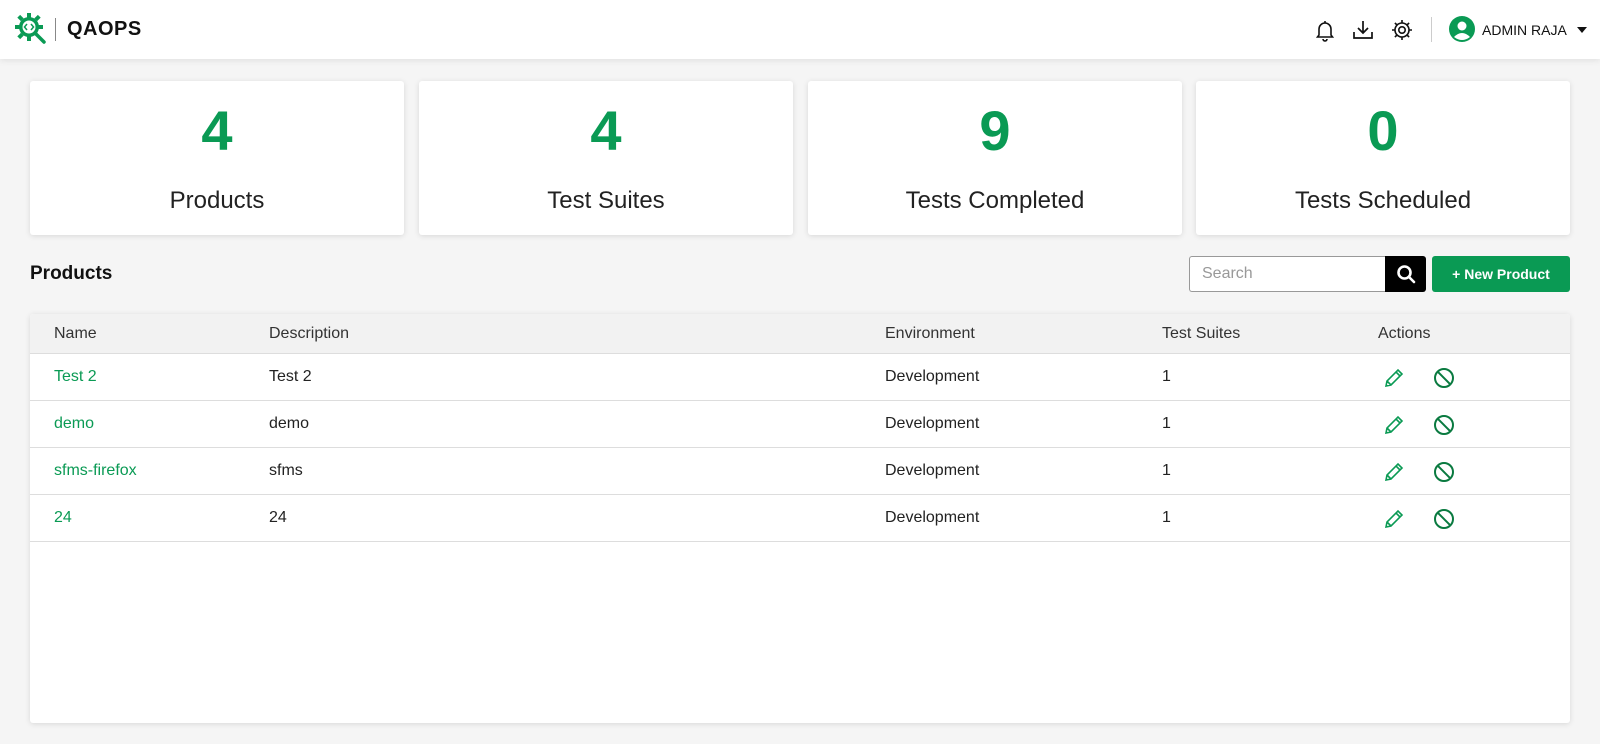 The height and width of the screenshot is (744, 1600). I want to click on stat-card-products: 4 Products, so click(217, 158).